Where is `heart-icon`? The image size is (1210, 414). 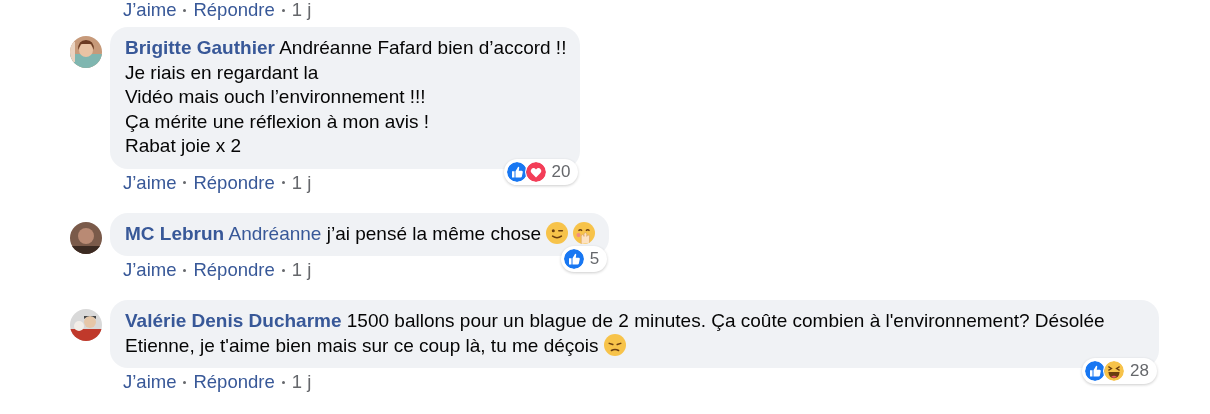
heart-icon is located at coordinates (535, 171).